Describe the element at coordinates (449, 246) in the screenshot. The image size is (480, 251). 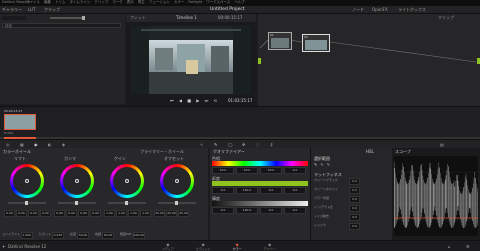
I see `home-icon: ⌂` at that location.